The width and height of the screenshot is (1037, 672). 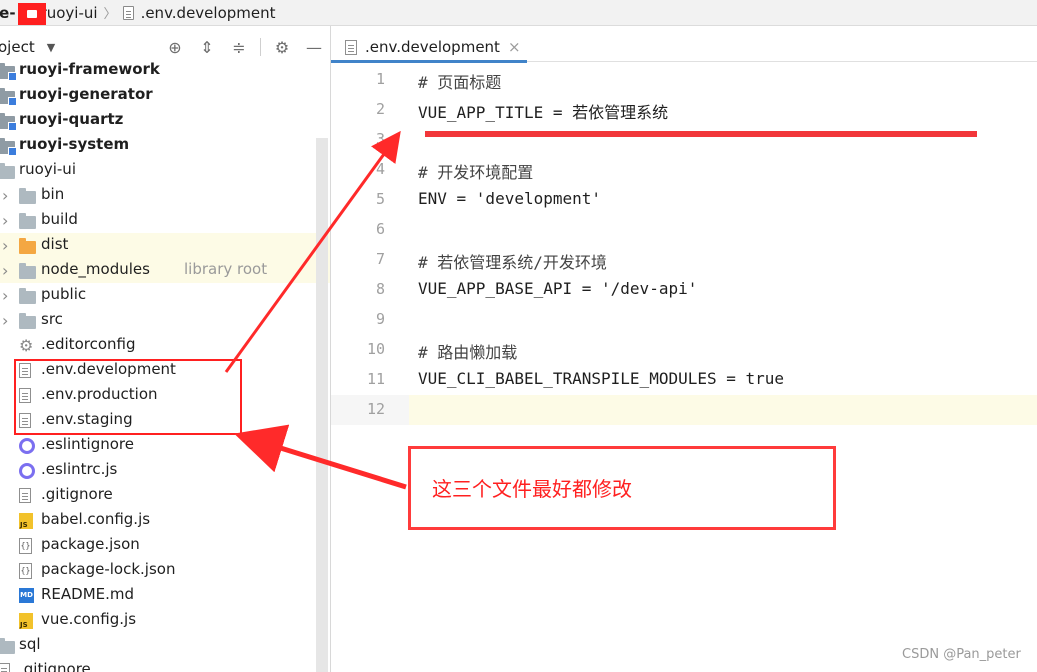 I want to click on tree-item-label: ruoyi-quartz, so click(x=71, y=119).